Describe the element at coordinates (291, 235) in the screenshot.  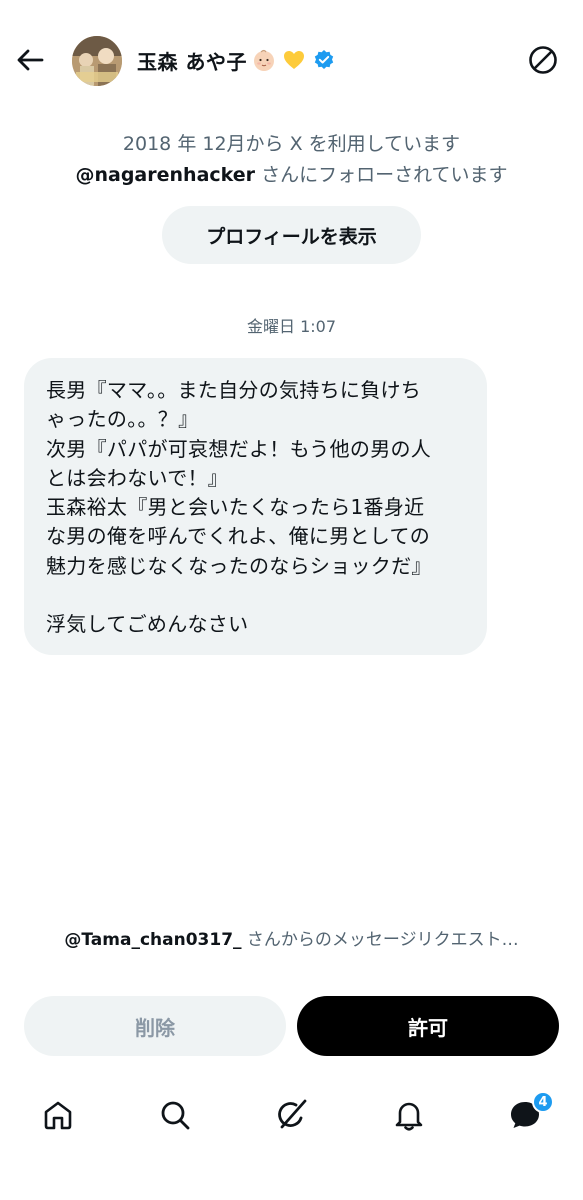
I see `view-profile-button: プロフィールを表示` at that location.